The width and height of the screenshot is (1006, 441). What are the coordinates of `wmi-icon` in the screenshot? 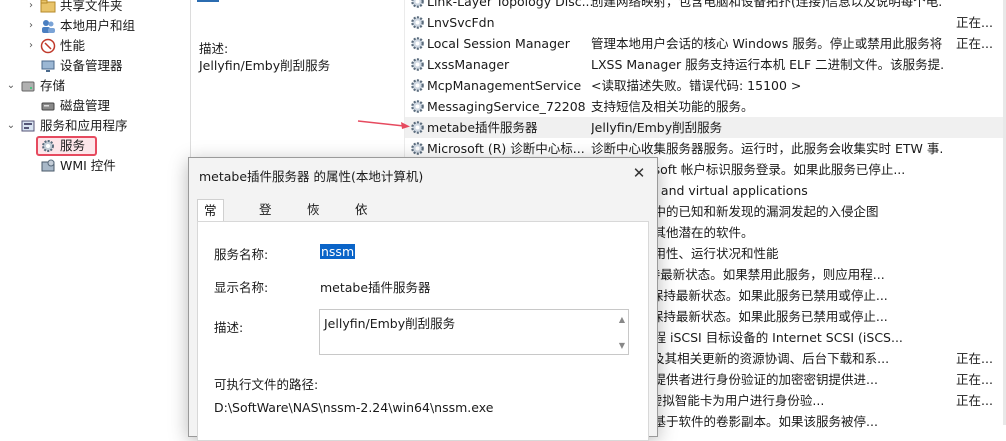 It's located at (48, 166).